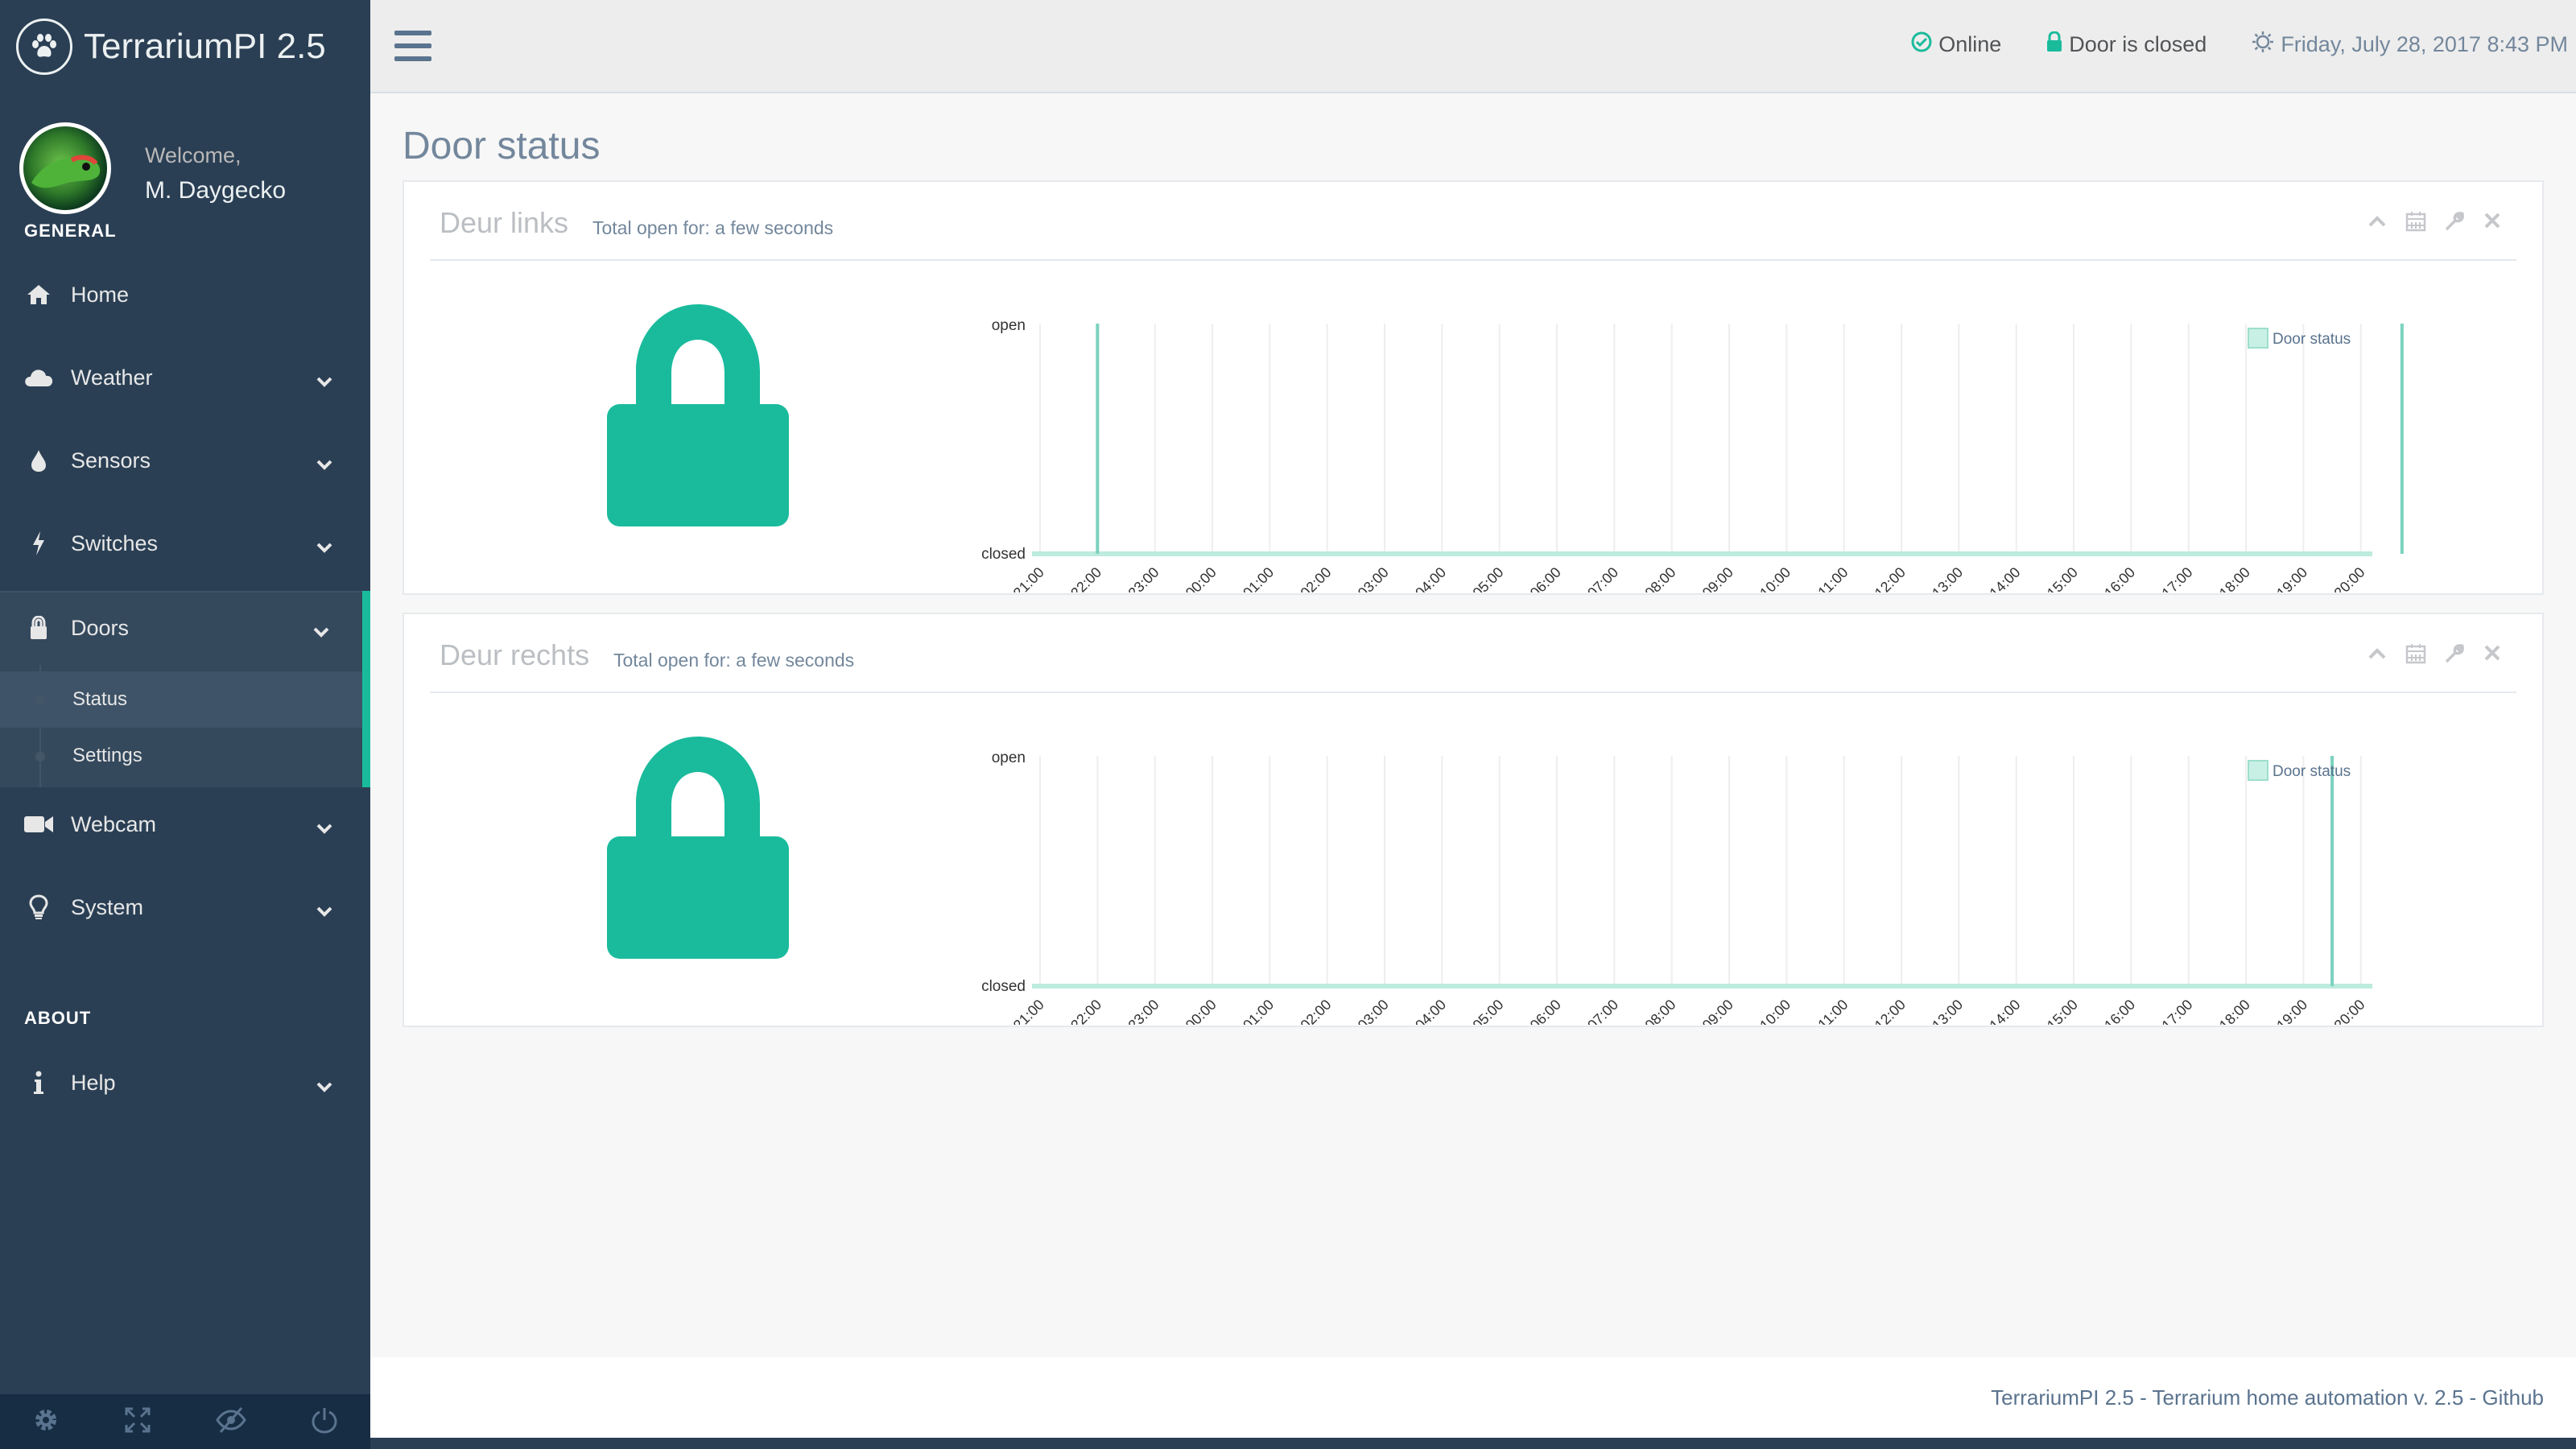 The height and width of the screenshot is (1449, 2576). What do you see at coordinates (115, 542) in the screenshot?
I see `sidebar-item-label: Switches` at bounding box center [115, 542].